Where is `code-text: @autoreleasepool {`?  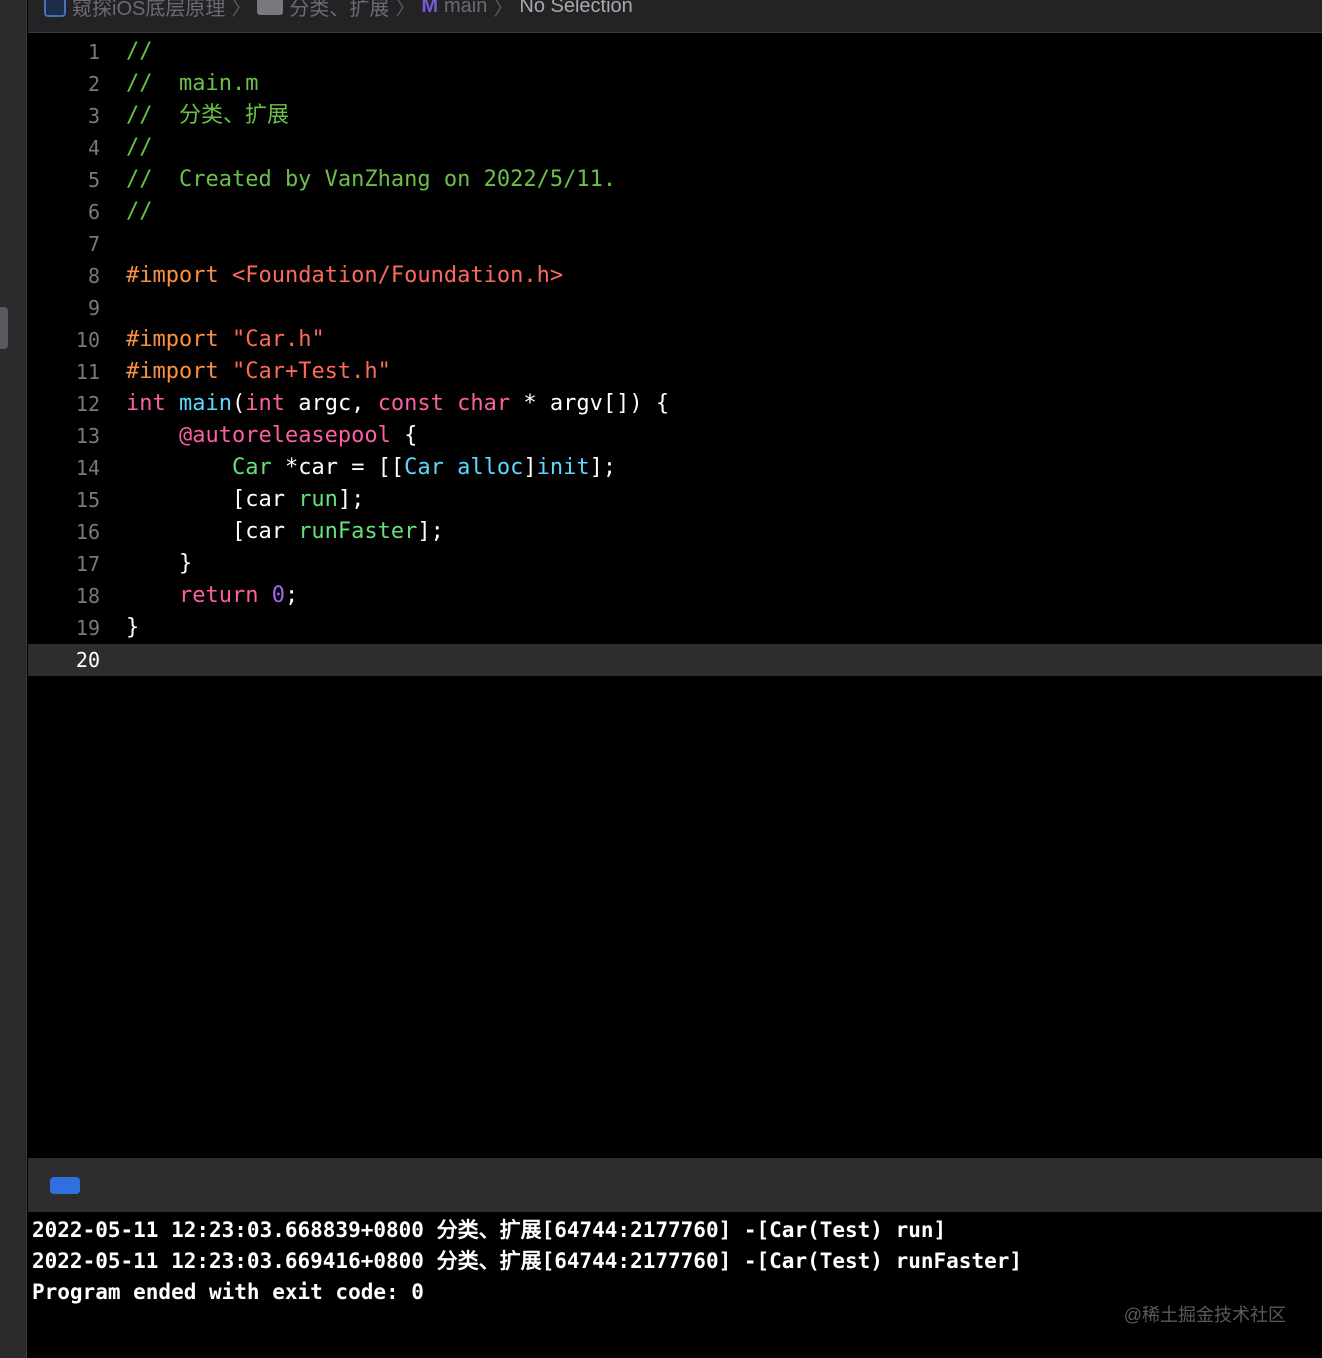
code-text: @autoreleasepool { is located at coordinates (271, 436).